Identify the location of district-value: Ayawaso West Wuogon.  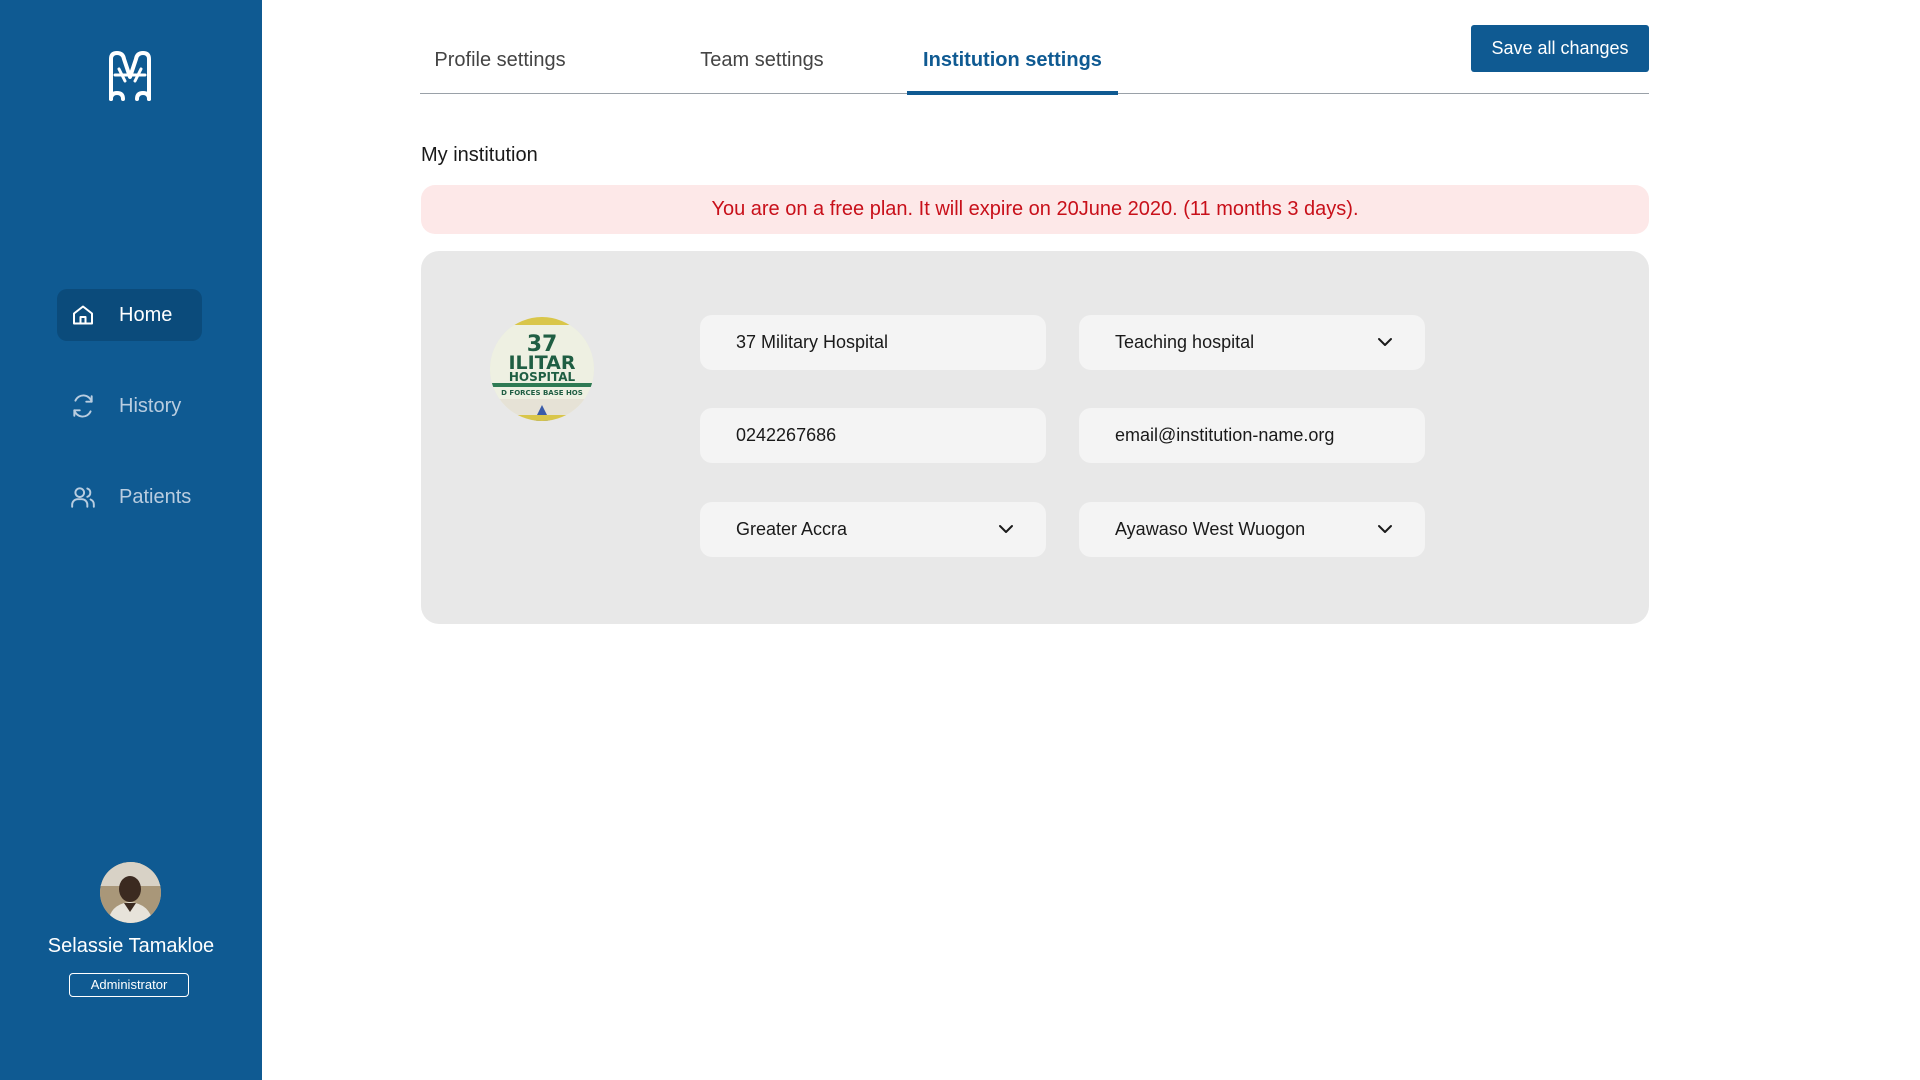
(1210, 529).